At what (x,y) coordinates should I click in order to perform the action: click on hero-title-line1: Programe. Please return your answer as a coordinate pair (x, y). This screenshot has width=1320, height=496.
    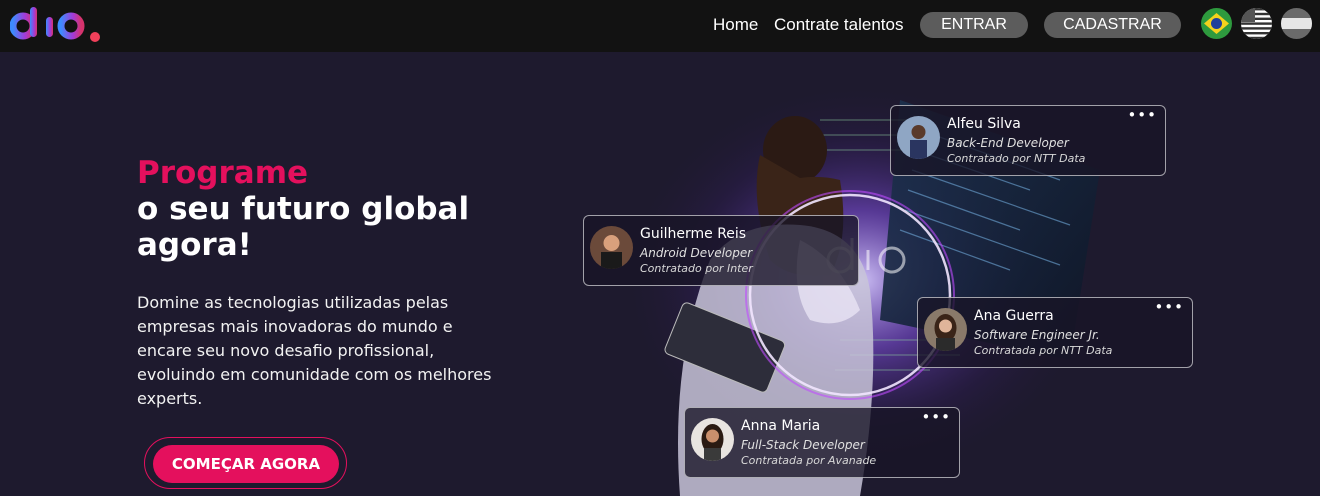
    Looking at the image, I should click on (223, 173).